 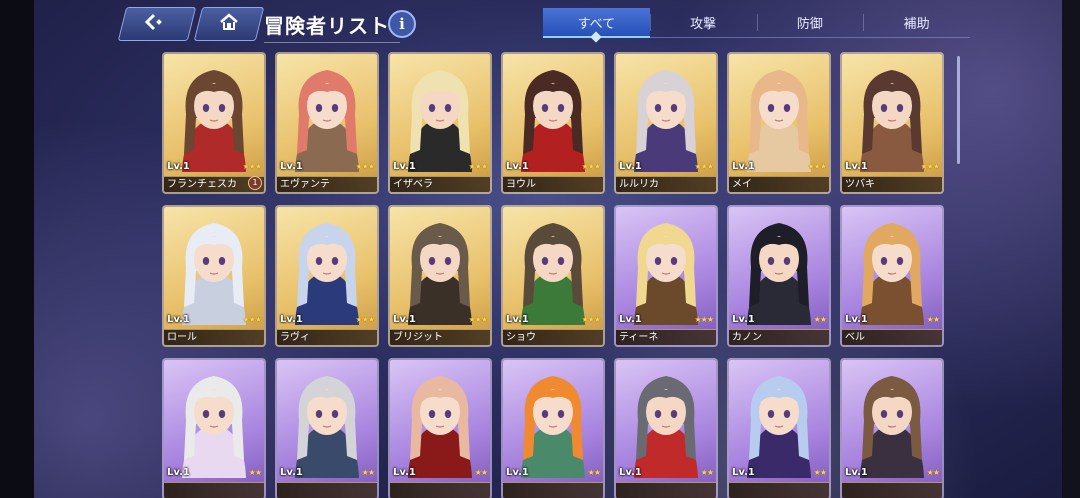 What do you see at coordinates (779, 337) in the screenshot?
I see `character-name: カノン` at bounding box center [779, 337].